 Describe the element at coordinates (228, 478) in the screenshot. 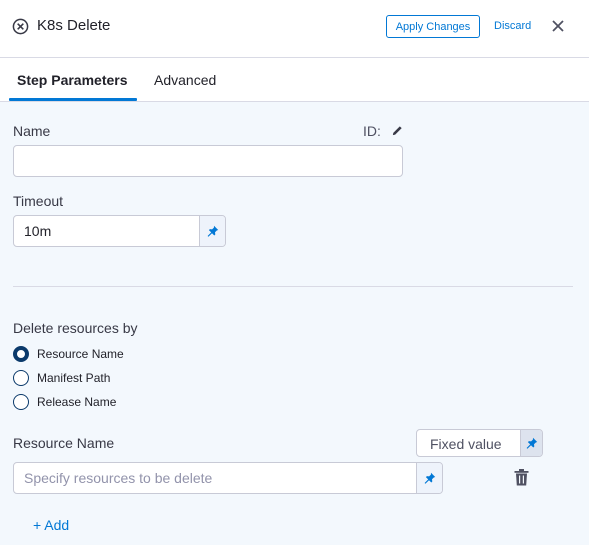

I see `resource-name-input` at that location.